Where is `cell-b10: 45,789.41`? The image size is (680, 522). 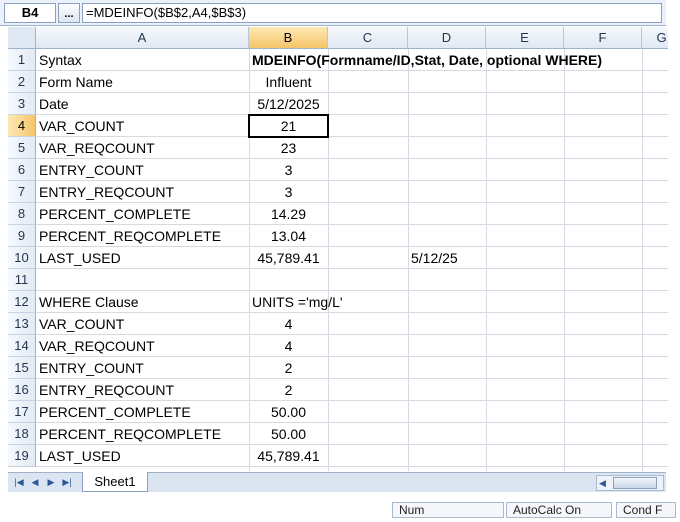
cell-b10: 45,789.41 is located at coordinates (288, 258).